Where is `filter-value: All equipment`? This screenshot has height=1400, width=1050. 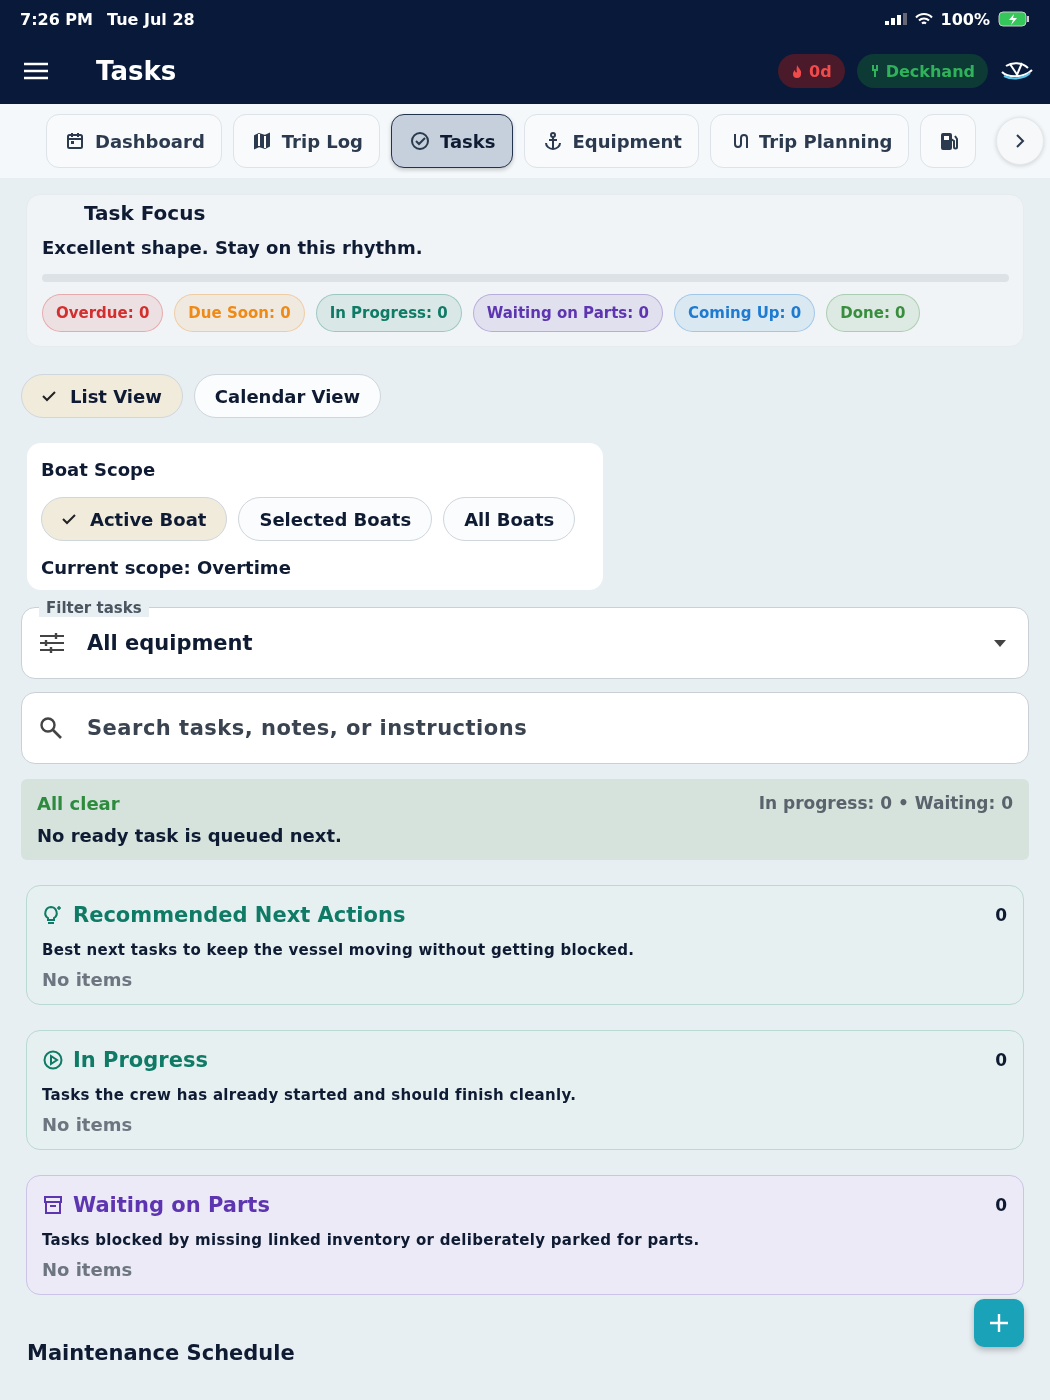 filter-value: All equipment is located at coordinates (170, 643).